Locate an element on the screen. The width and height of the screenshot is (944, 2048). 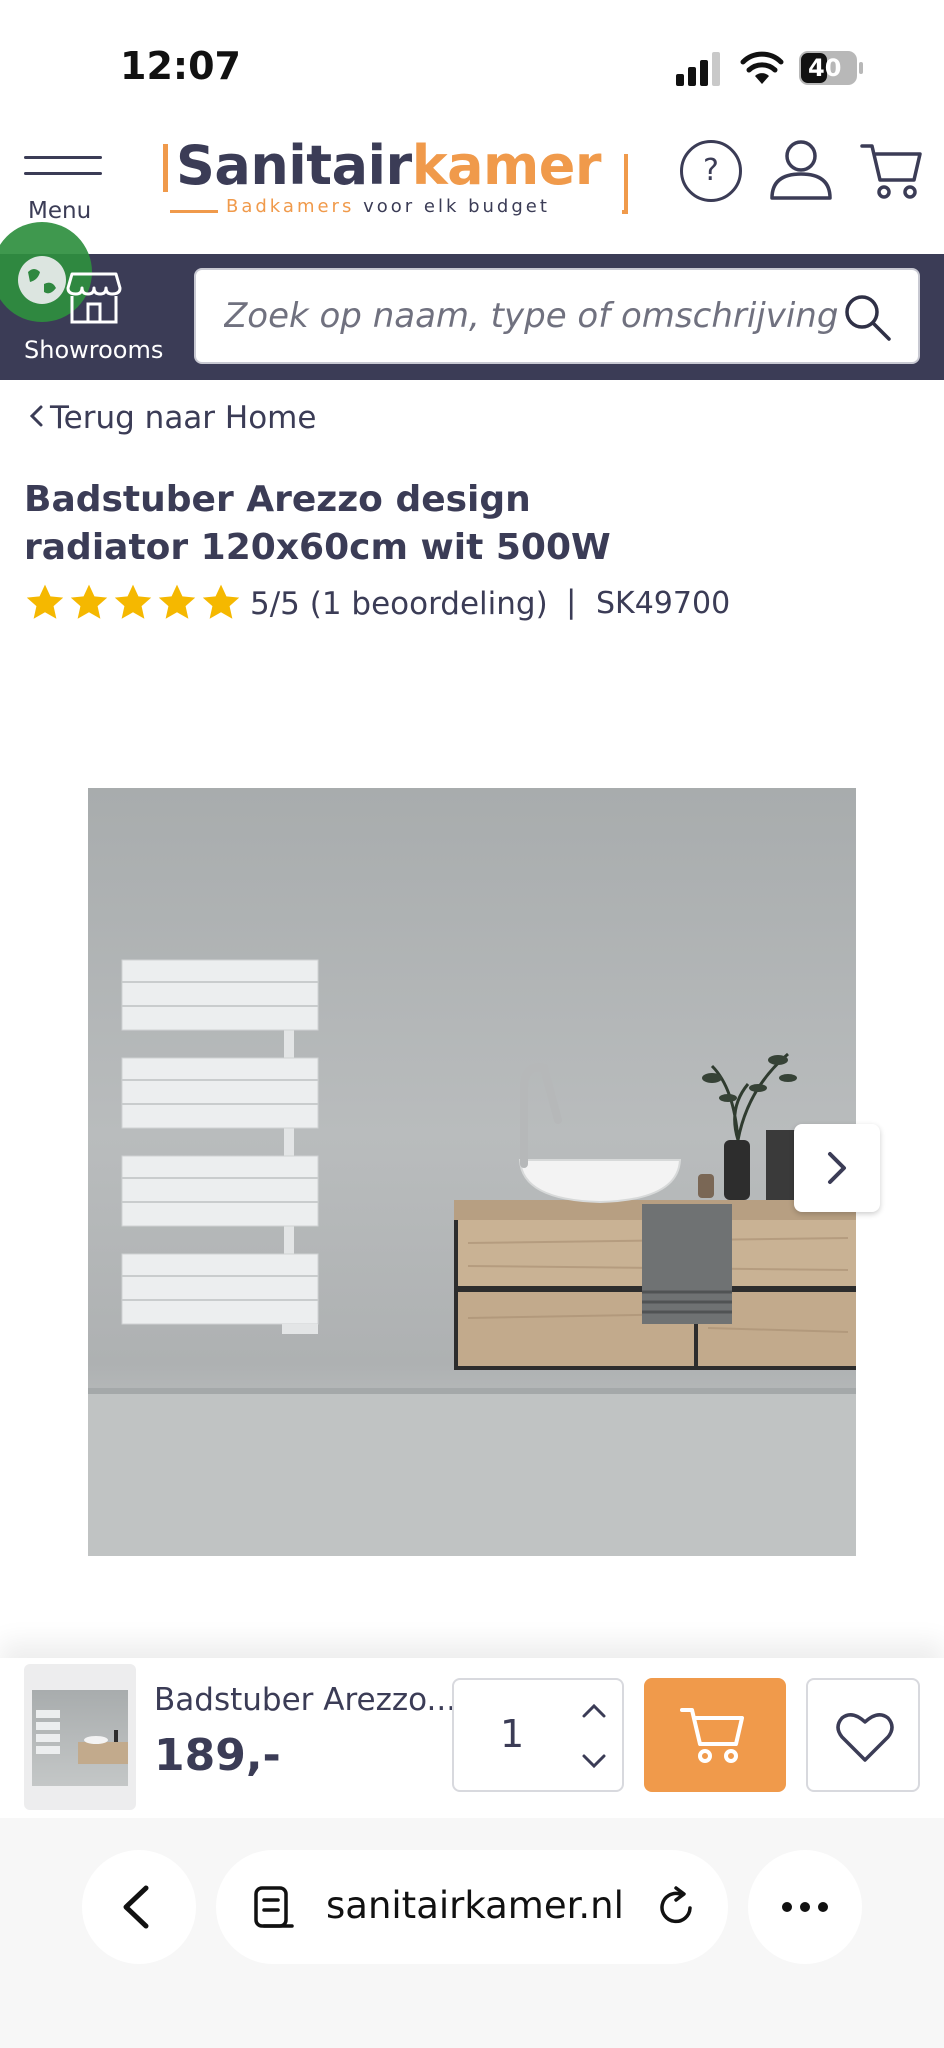
browser-toolbar: sanitairkamer.nl is located at coordinates (472, 1933).